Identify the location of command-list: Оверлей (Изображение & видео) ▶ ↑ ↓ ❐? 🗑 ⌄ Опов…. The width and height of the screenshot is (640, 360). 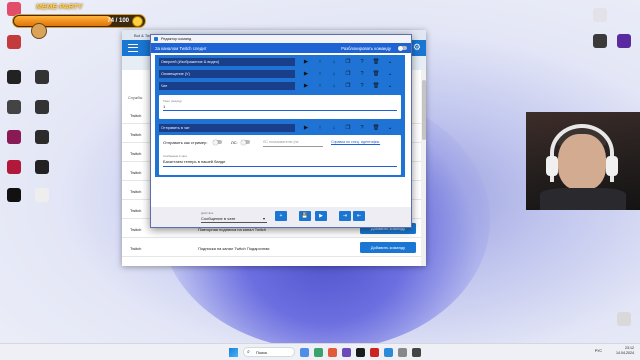
(280, 116).